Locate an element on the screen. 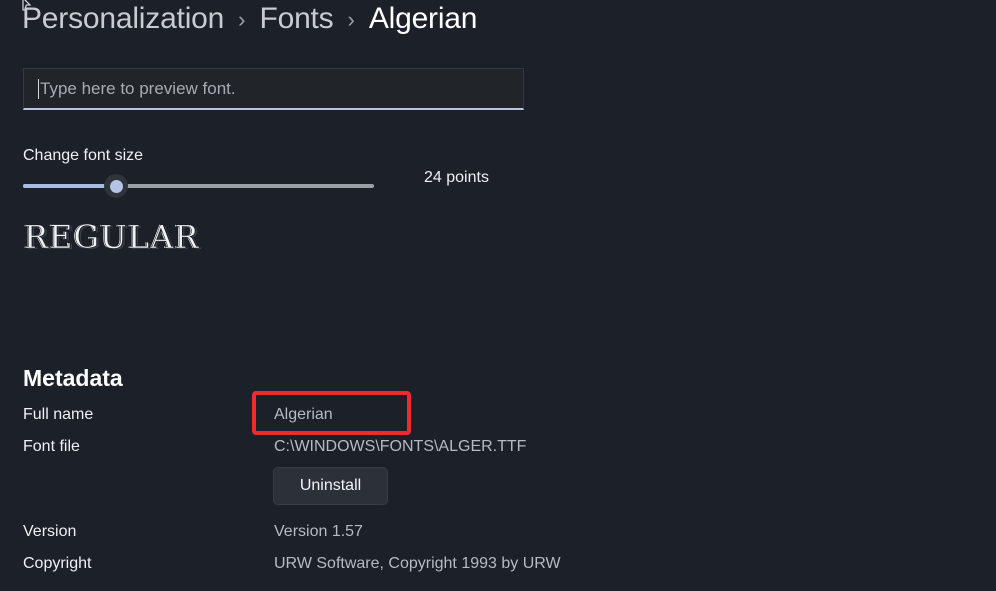 This screenshot has height=591, width=996. metadata-row-font-file: Font file C:\WINDOWS\FONTS\ALGER.TTF is located at coordinates (463, 447).